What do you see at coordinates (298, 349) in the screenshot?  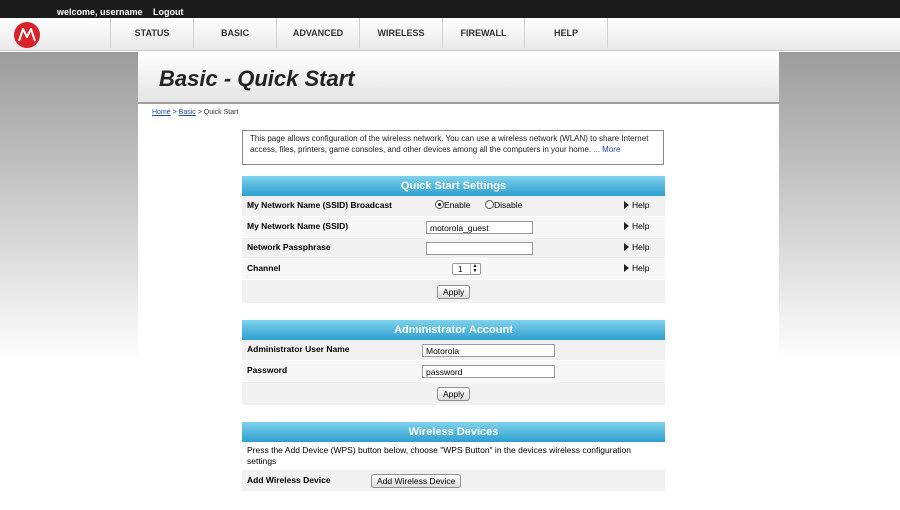 I see `admin-user-label: Administrator User Name` at bounding box center [298, 349].